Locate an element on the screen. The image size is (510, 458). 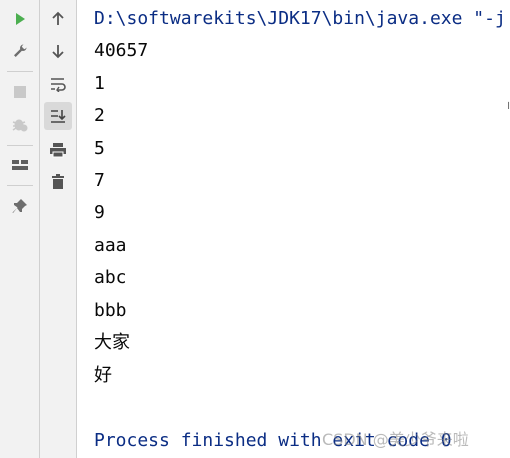
output-line: 9 is located at coordinates (99, 212).